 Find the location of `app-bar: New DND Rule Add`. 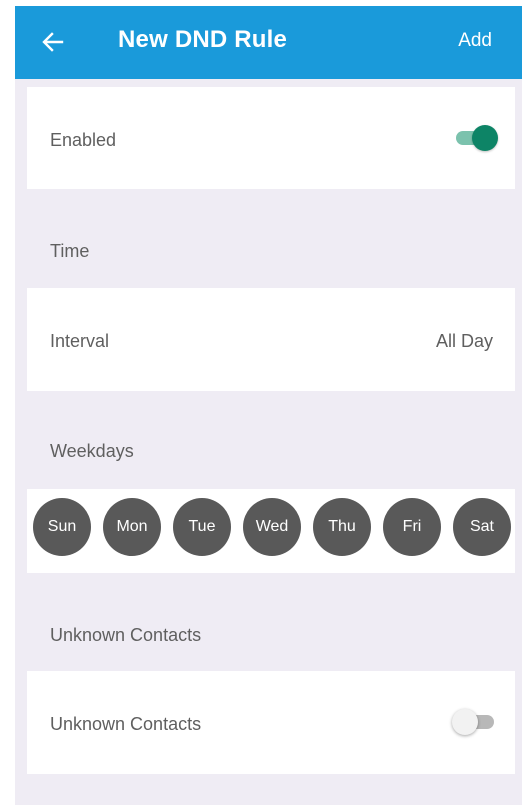

app-bar: New DND Rule Add is located at coordinates (268, 42).